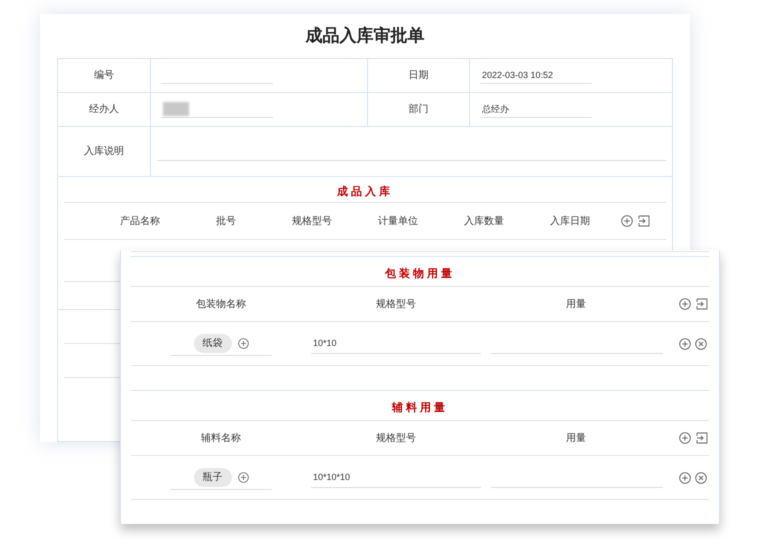 The image size is (772, 558). I want to click on input-field: 总经办, so click(536, 110).